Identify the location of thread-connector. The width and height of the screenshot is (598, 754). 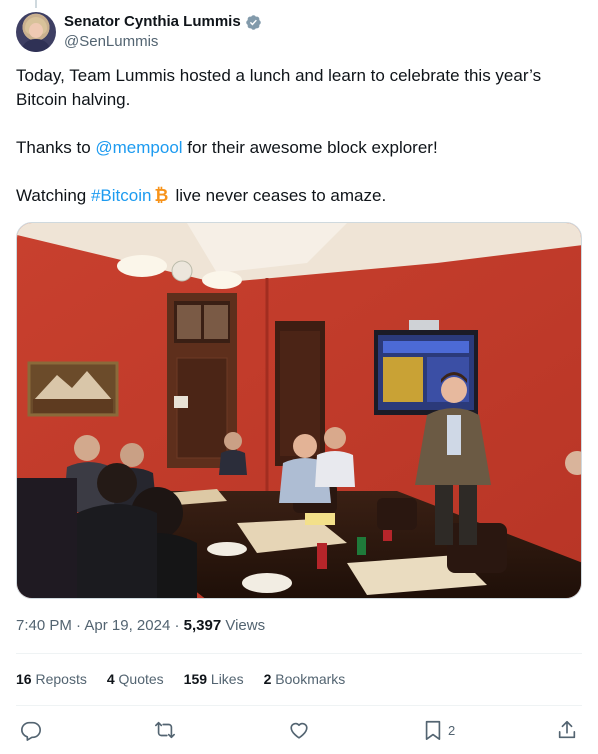
(36, 4).